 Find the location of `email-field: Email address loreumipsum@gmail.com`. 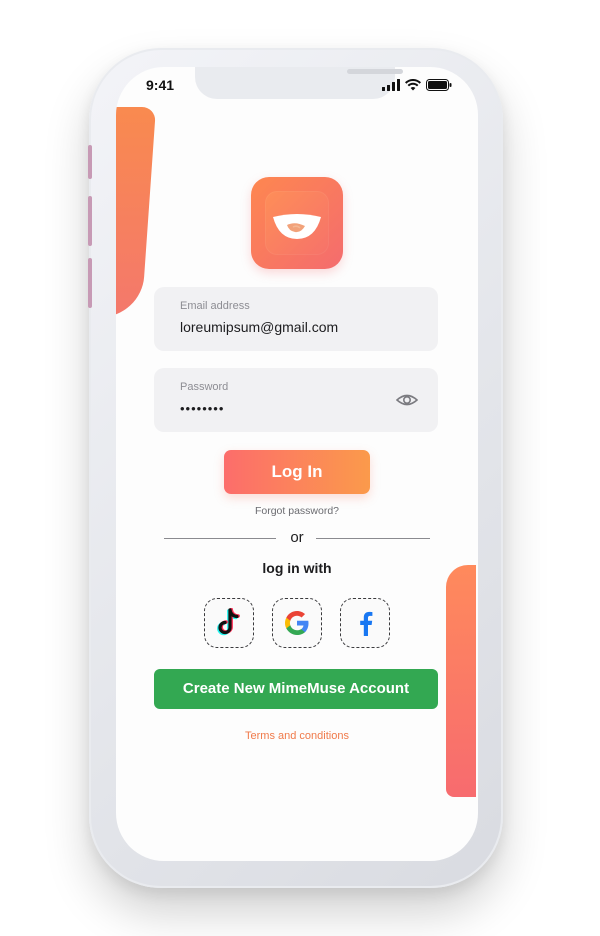

email-field: Email address loreumipsum@gmail.com is located at coordinates (296, 319).